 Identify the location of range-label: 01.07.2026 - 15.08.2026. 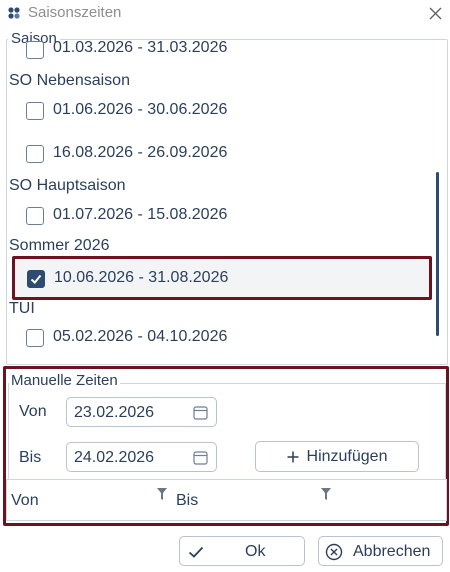
(140, 214).